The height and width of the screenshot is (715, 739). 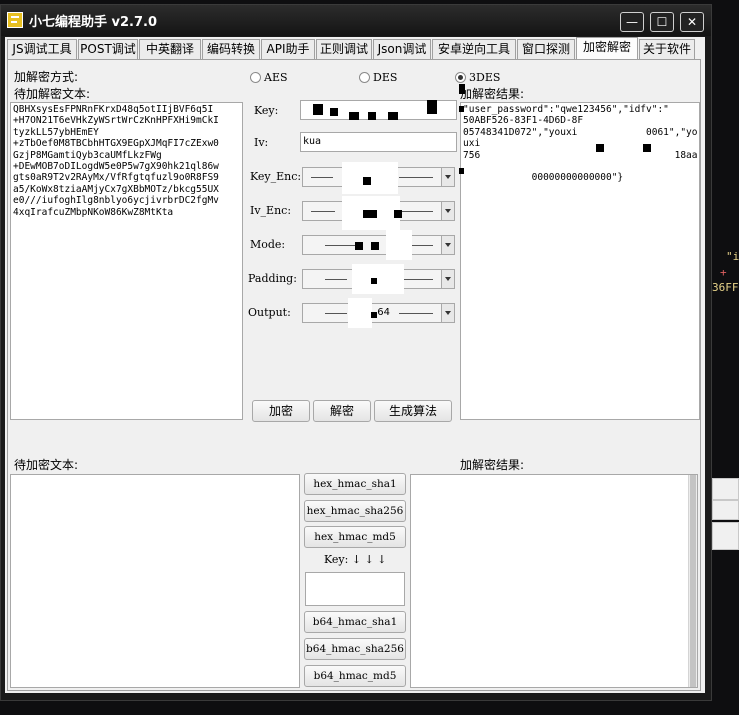 I want to click on tab-regex-debug: 正则调试, so click(x=344, y=49).